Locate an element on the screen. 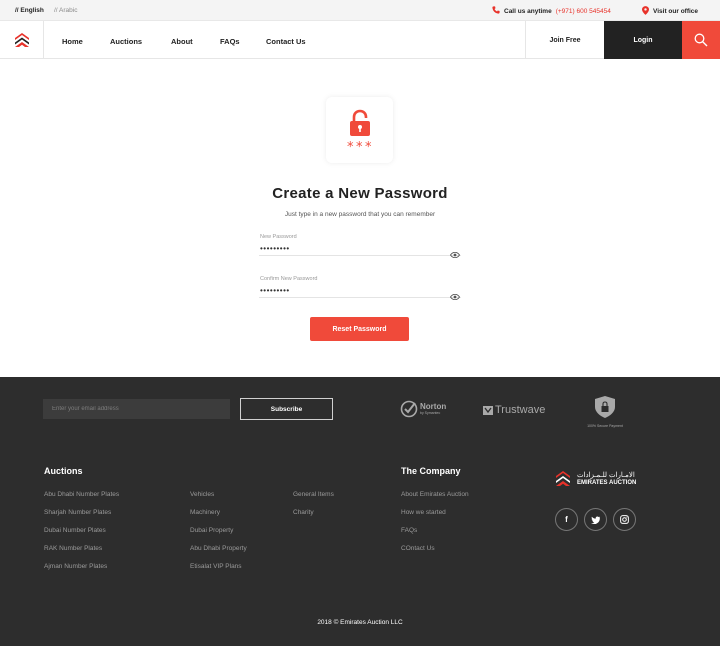 The height and width of the screenshot is (646, 720). language-arabic-link: // Arabic is located at coordinates (65, 10).